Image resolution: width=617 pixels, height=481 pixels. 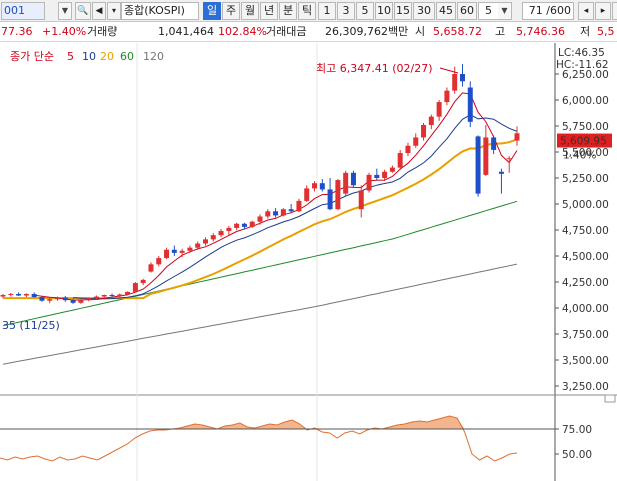 What do you see at coordinates (99, 11) in the screenshot?
I see `speaker-icon: ◀` at bounding box center [99, 11].